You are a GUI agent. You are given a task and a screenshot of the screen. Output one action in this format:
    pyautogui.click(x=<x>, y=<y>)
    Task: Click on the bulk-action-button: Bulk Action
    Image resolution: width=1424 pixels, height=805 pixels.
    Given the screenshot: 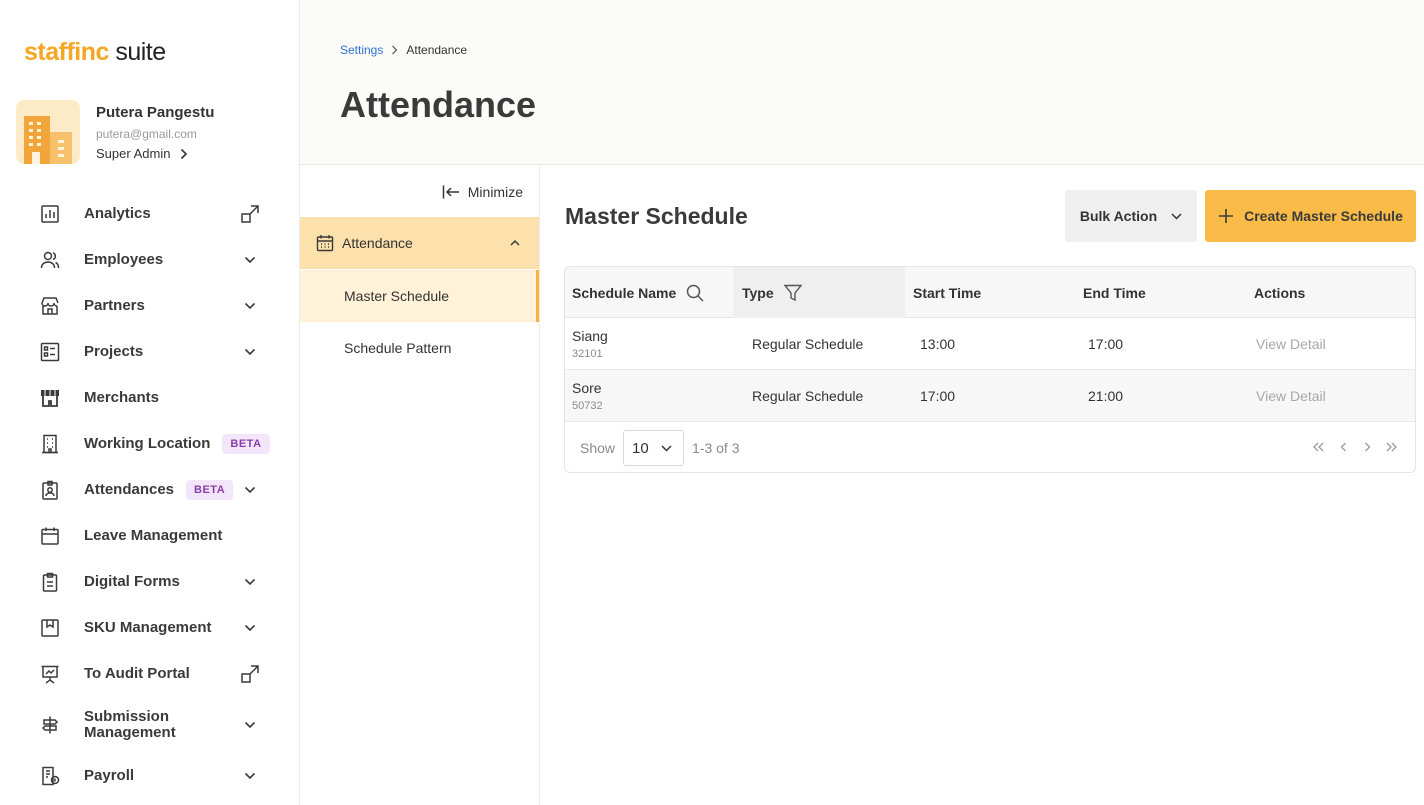 What is the action you would take?
    pyautogui.click(x=1131, y=216)
    